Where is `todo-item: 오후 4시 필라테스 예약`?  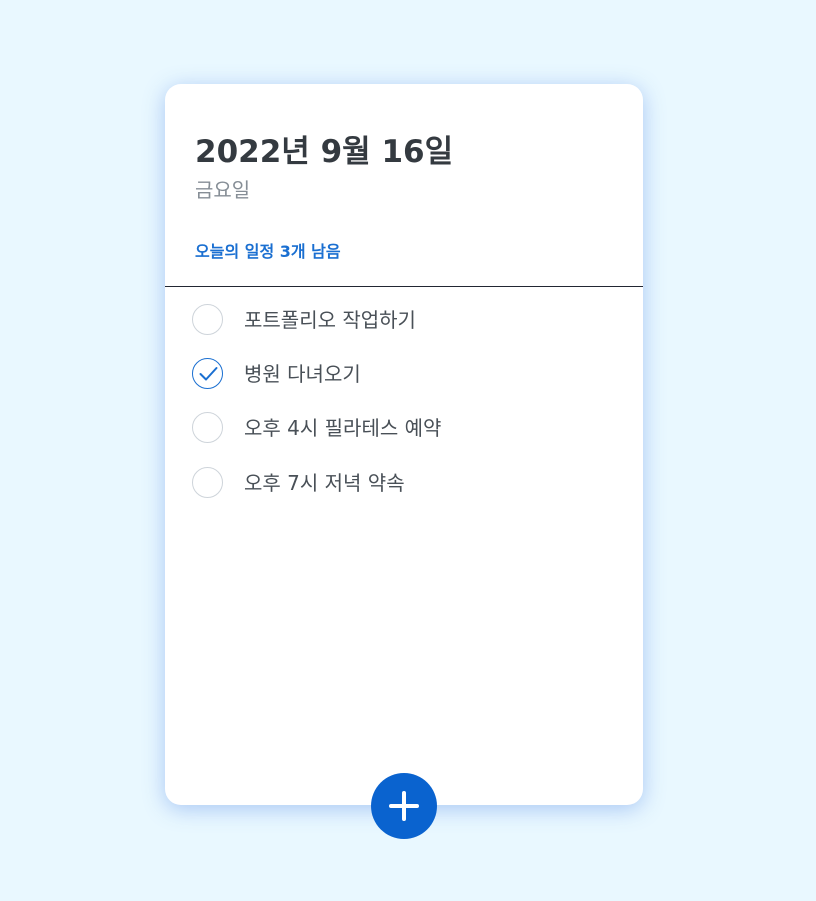 todo-item: 오후 4시 필라테스 예약 is located at coordinates (402, 429).